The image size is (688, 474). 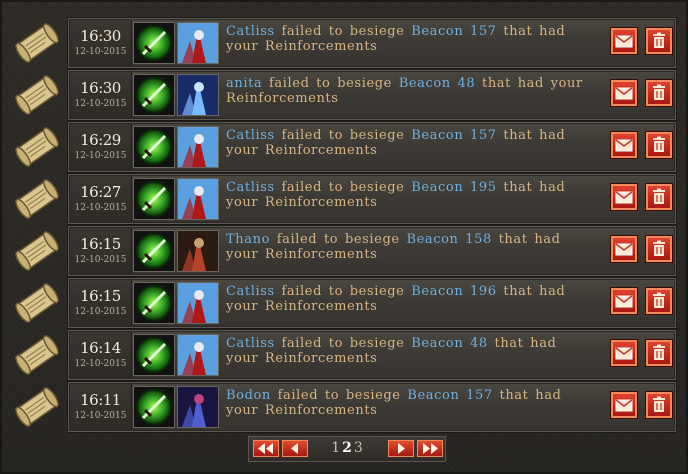 I want to click on target-number: 158, so click(x=478, y=239).